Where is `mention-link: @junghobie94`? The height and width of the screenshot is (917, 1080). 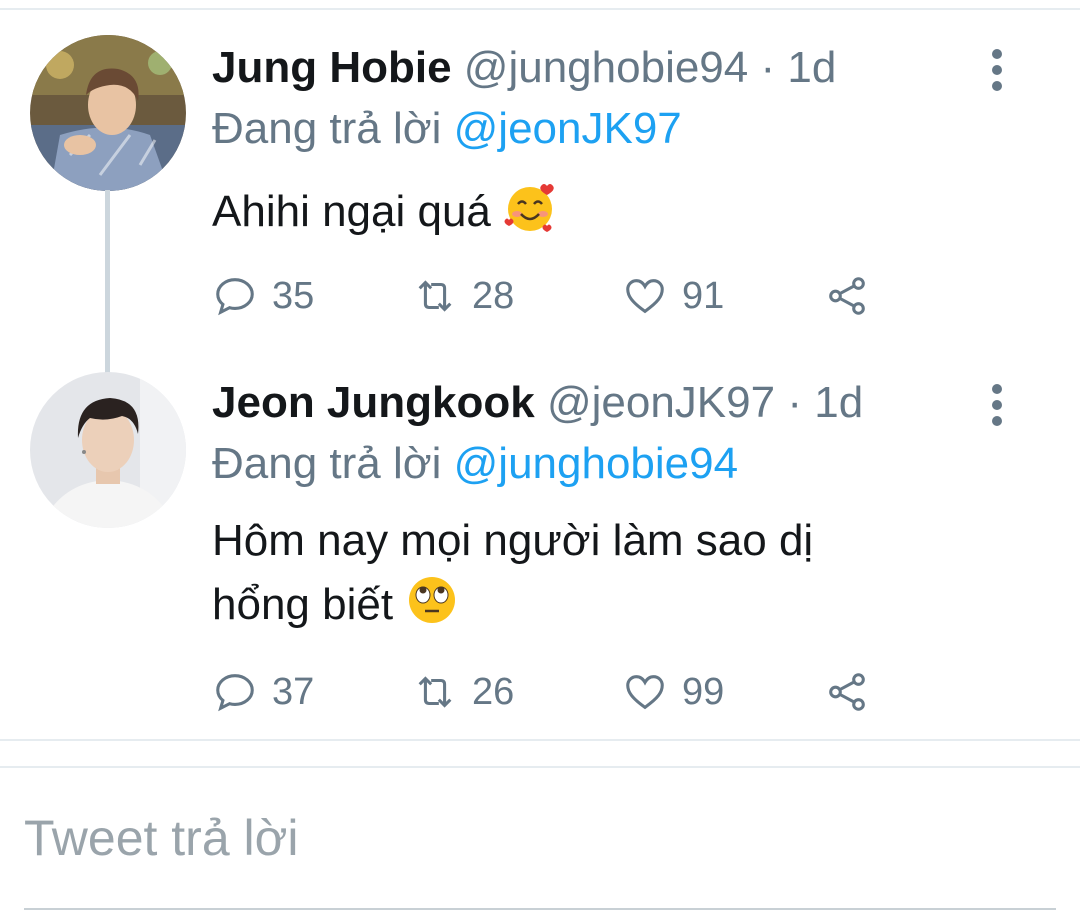
mention-link: @junghobie94 is located at coordinates (596, 463).